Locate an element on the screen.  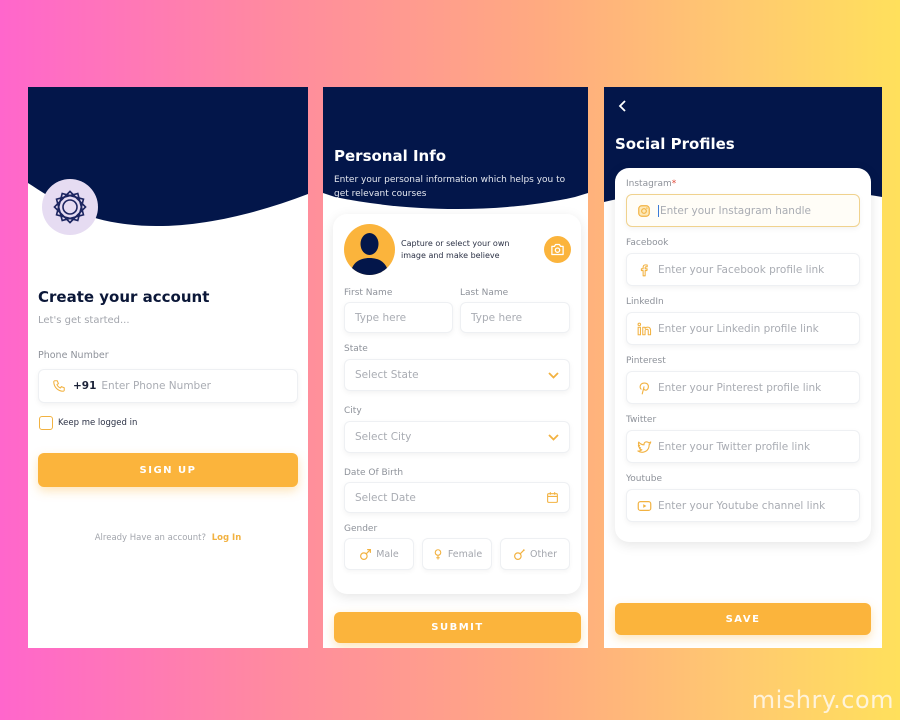
state-select: Select State is located at coordinates (457, 375).